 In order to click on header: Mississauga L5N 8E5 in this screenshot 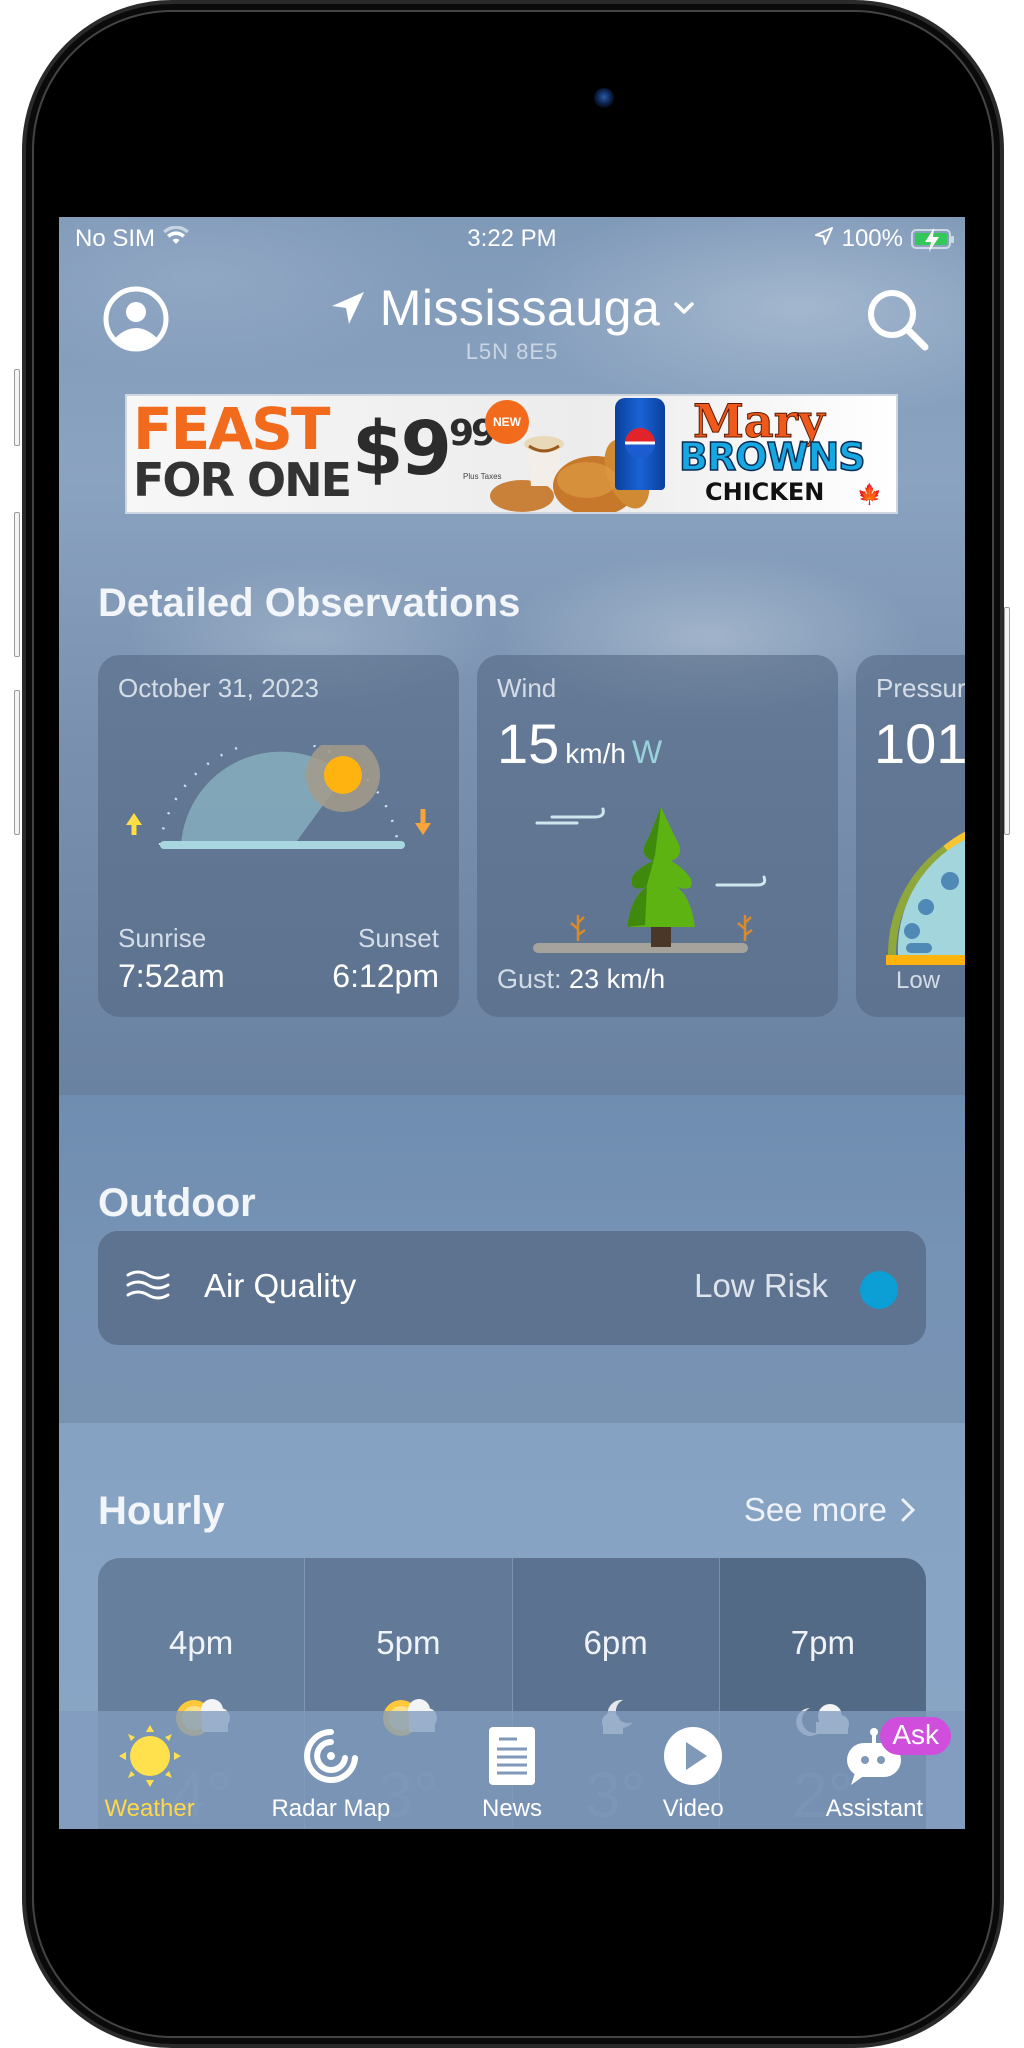, I will do `click(512, 327)`.